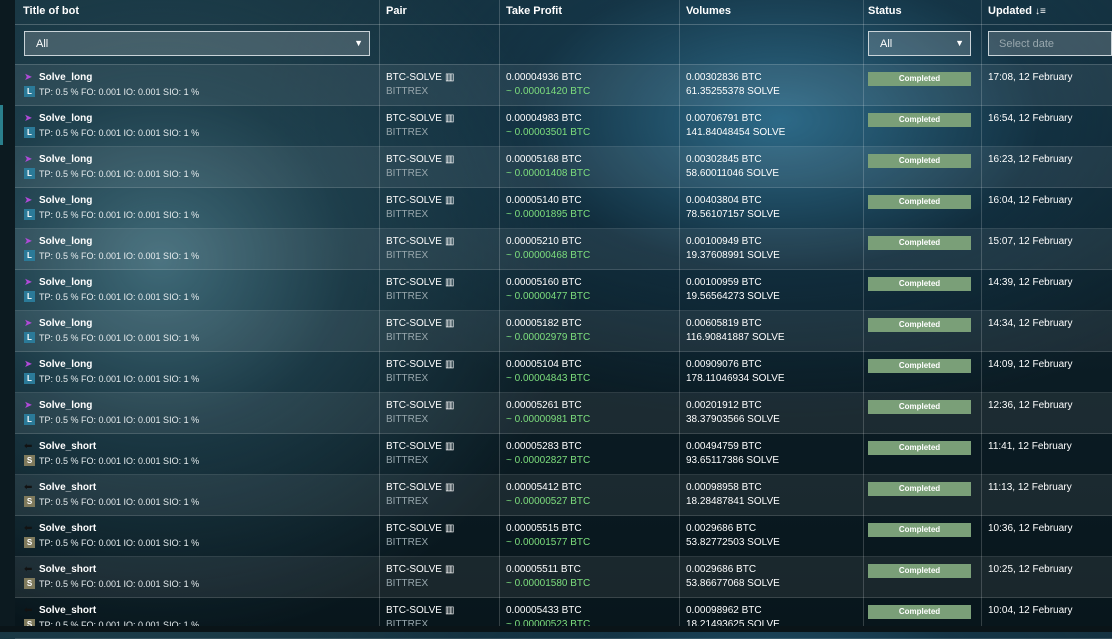 The image size is (1112, 639). I want to click on horizontal-scrollbar, so click(556, 629).